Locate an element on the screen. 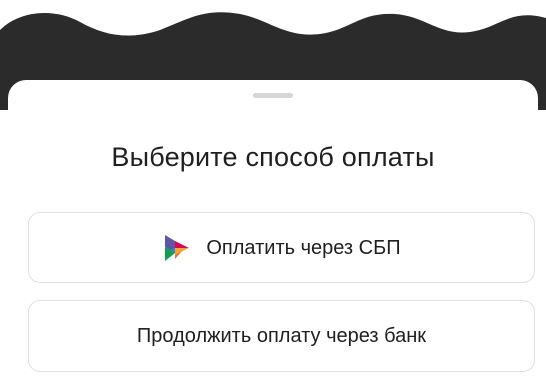  sheet-title: Выберите способ оплаты is located at coordinates (273, 157).